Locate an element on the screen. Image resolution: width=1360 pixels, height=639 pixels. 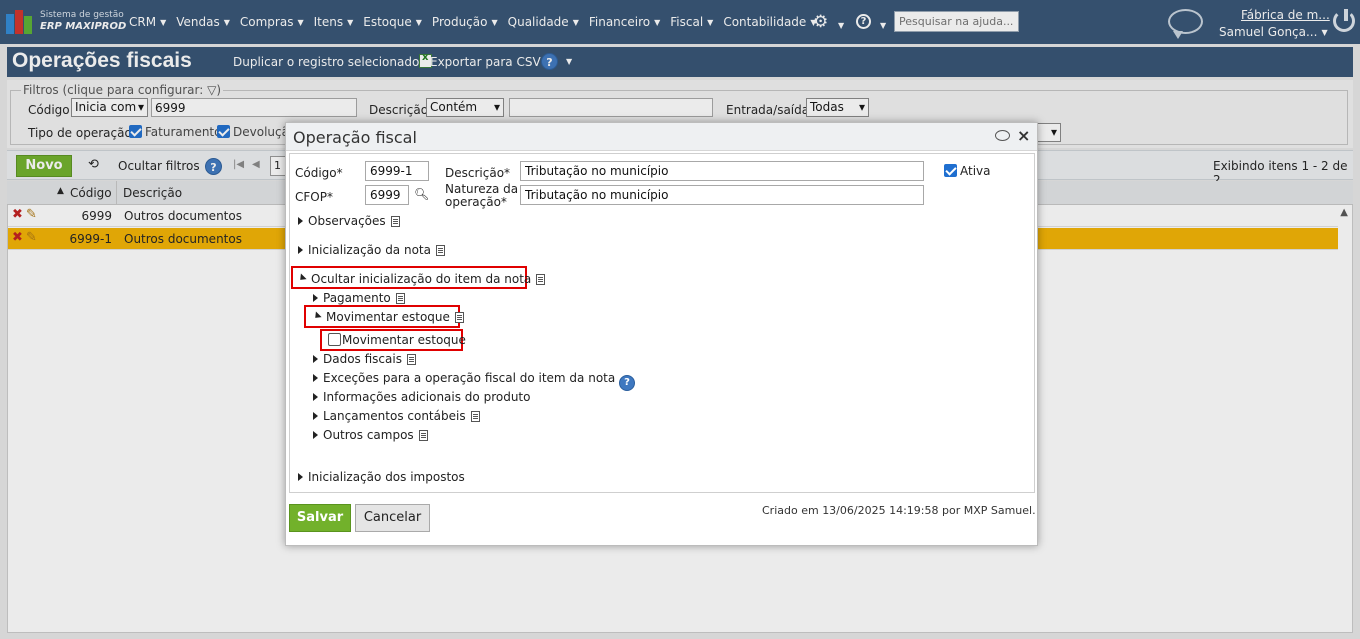
codigo-field is located at coordinates (397, 171).